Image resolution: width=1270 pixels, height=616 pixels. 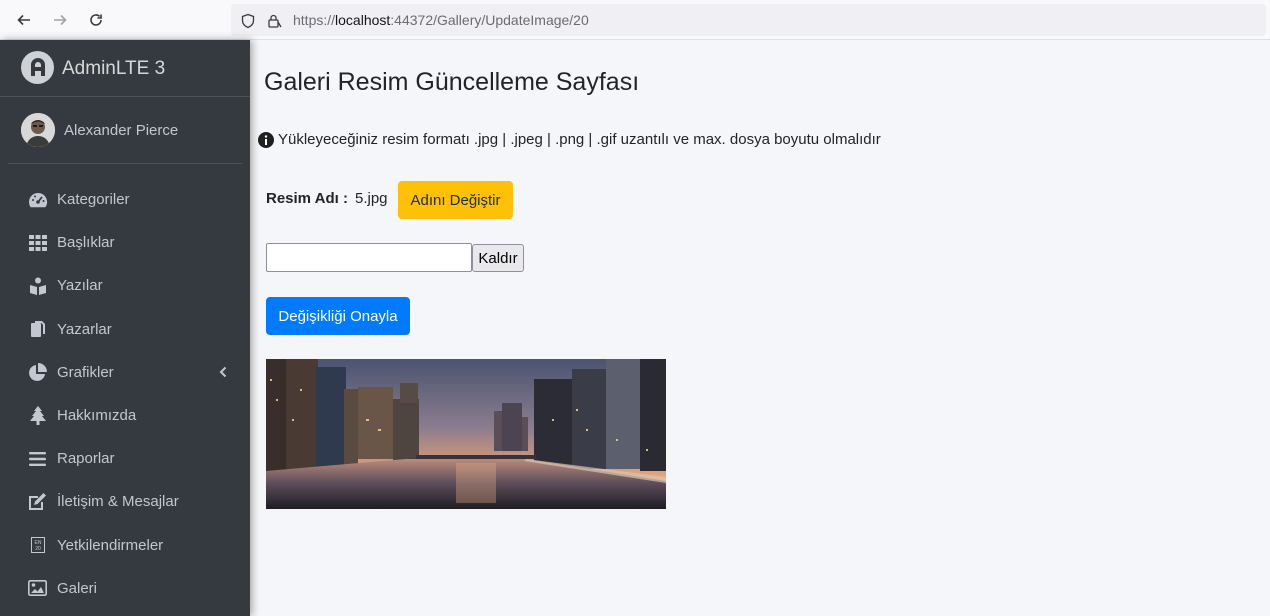 I want to click on sidebar-item-label: Başlıklar, so click(x=86, y=243).